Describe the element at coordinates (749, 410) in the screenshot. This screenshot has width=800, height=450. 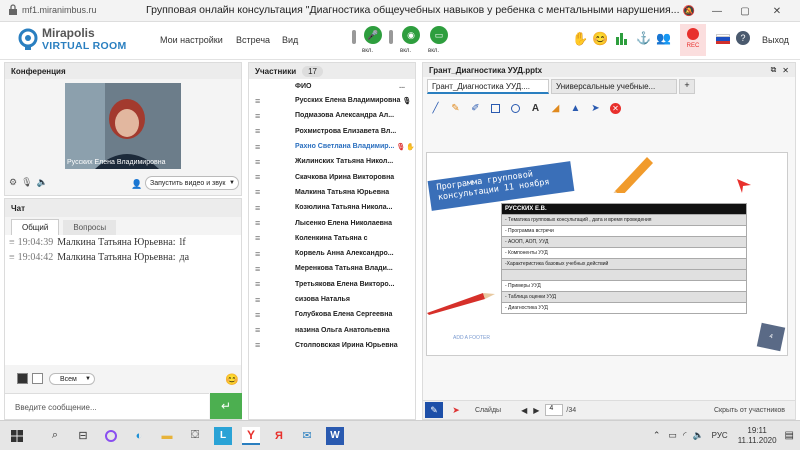
I see `hide-from-participants-button: Скрыть от участников` at that location.